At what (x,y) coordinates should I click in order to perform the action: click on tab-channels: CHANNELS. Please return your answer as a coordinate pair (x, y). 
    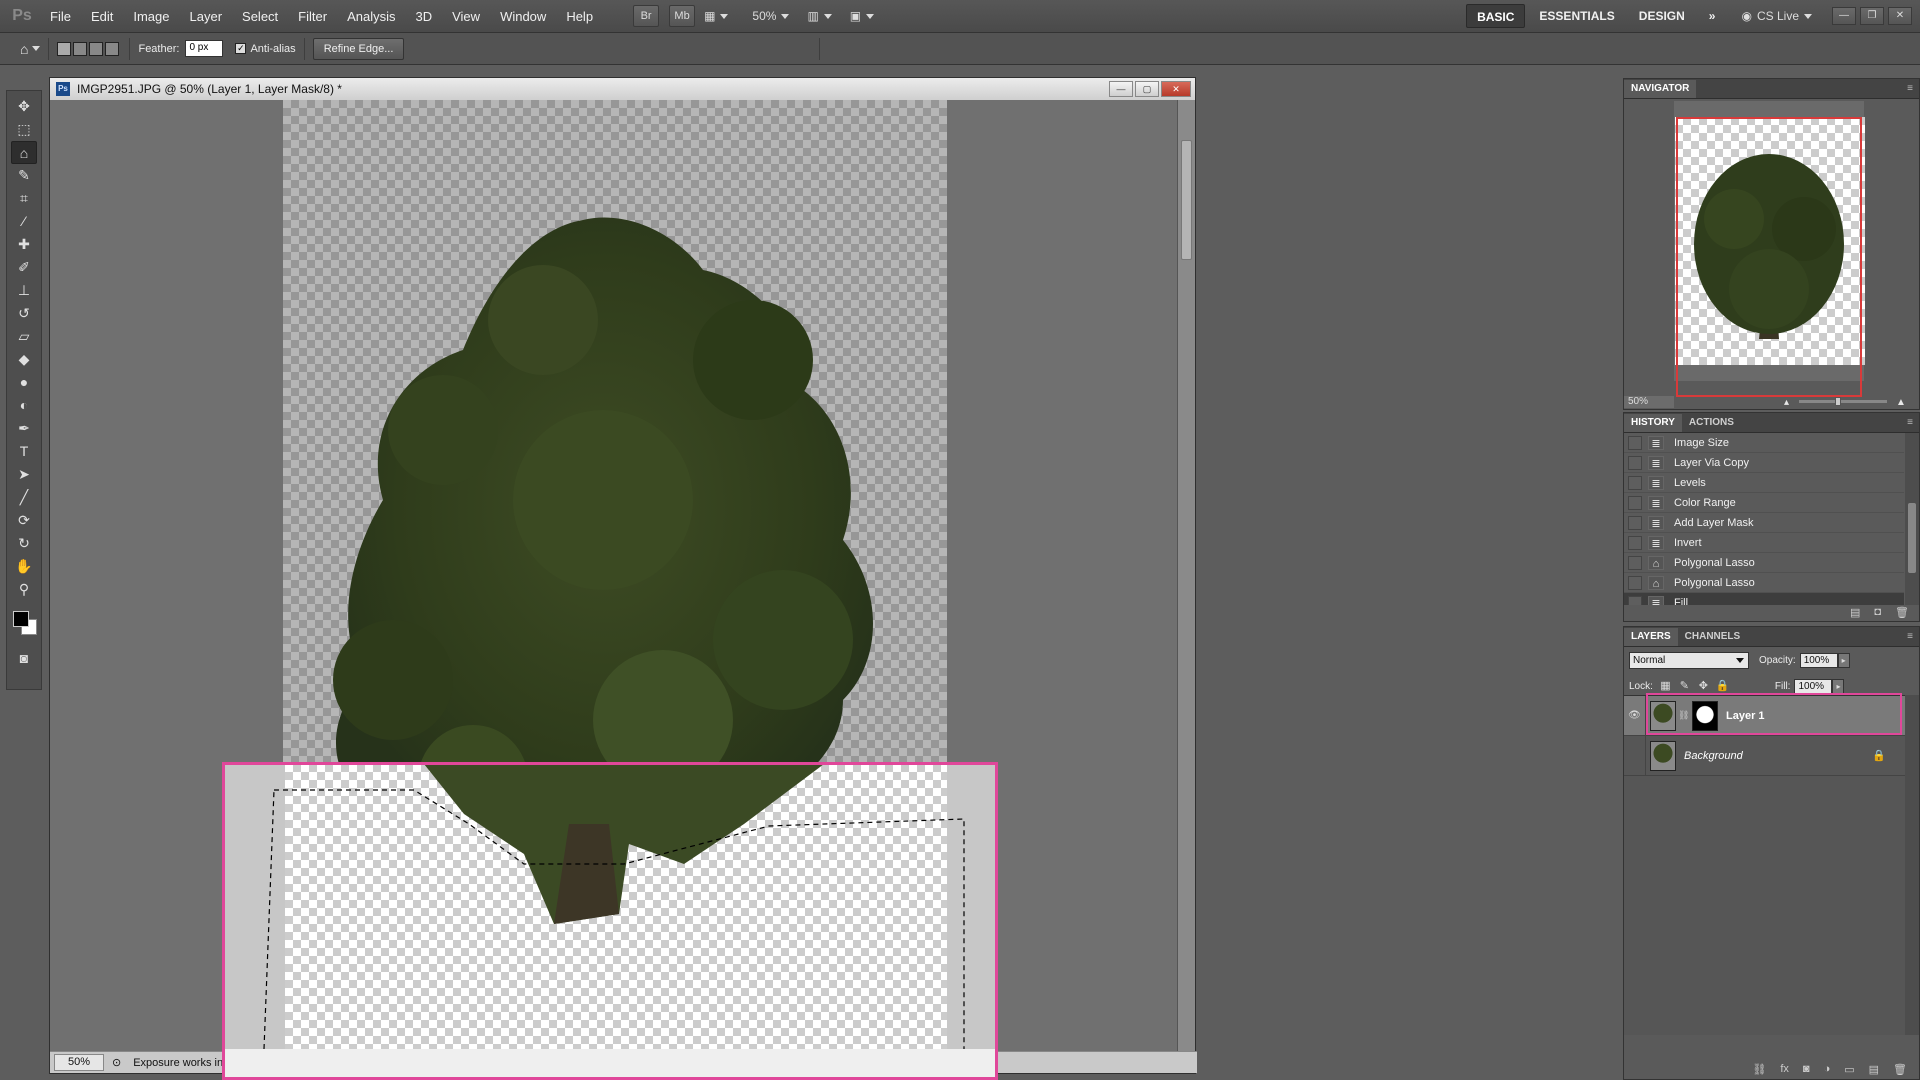
    Looking at the image, I should click on (1713, 637).